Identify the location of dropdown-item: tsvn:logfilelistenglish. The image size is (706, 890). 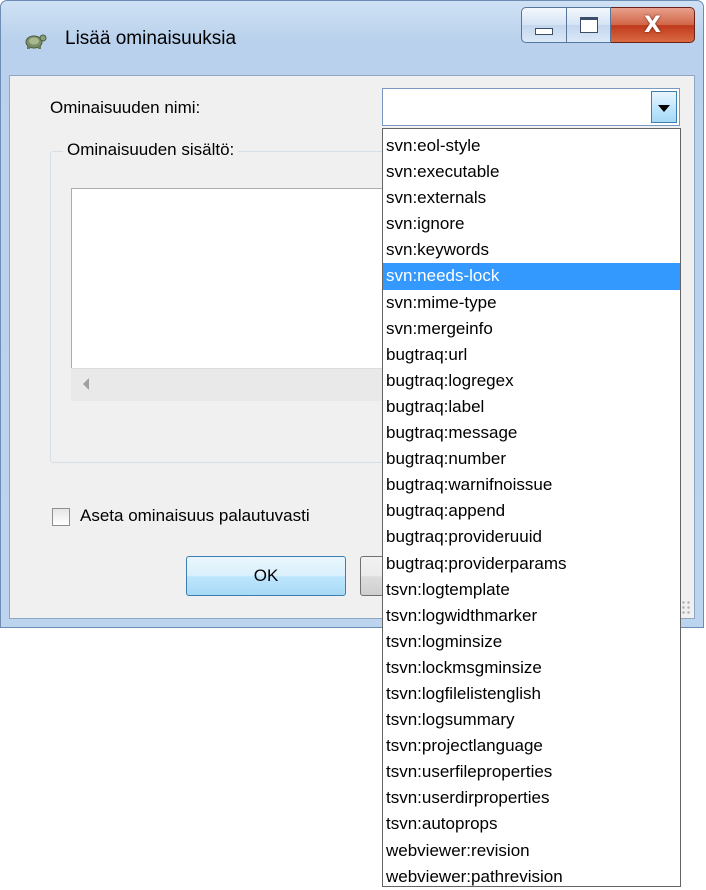
(531, 694).